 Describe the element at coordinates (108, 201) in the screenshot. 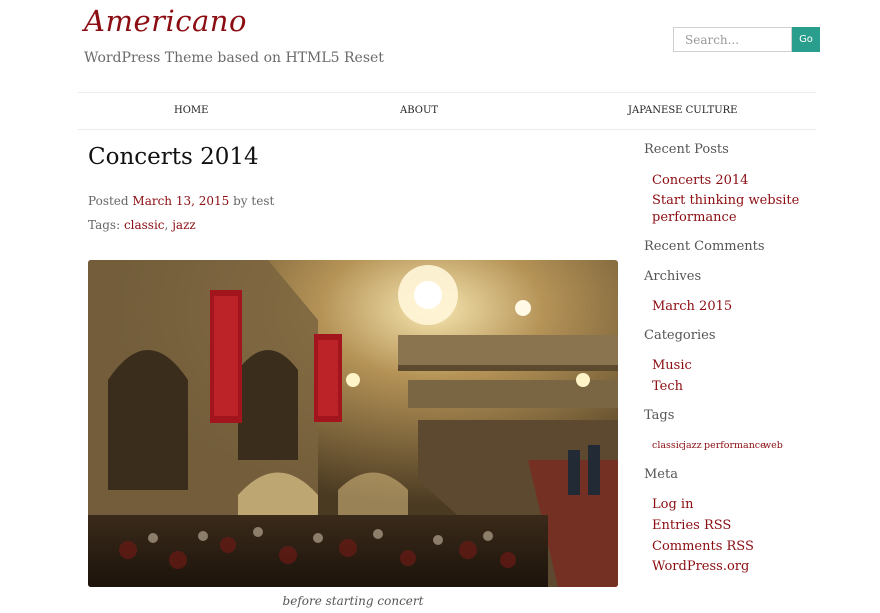

I see `posted-label: Posted` at that location.